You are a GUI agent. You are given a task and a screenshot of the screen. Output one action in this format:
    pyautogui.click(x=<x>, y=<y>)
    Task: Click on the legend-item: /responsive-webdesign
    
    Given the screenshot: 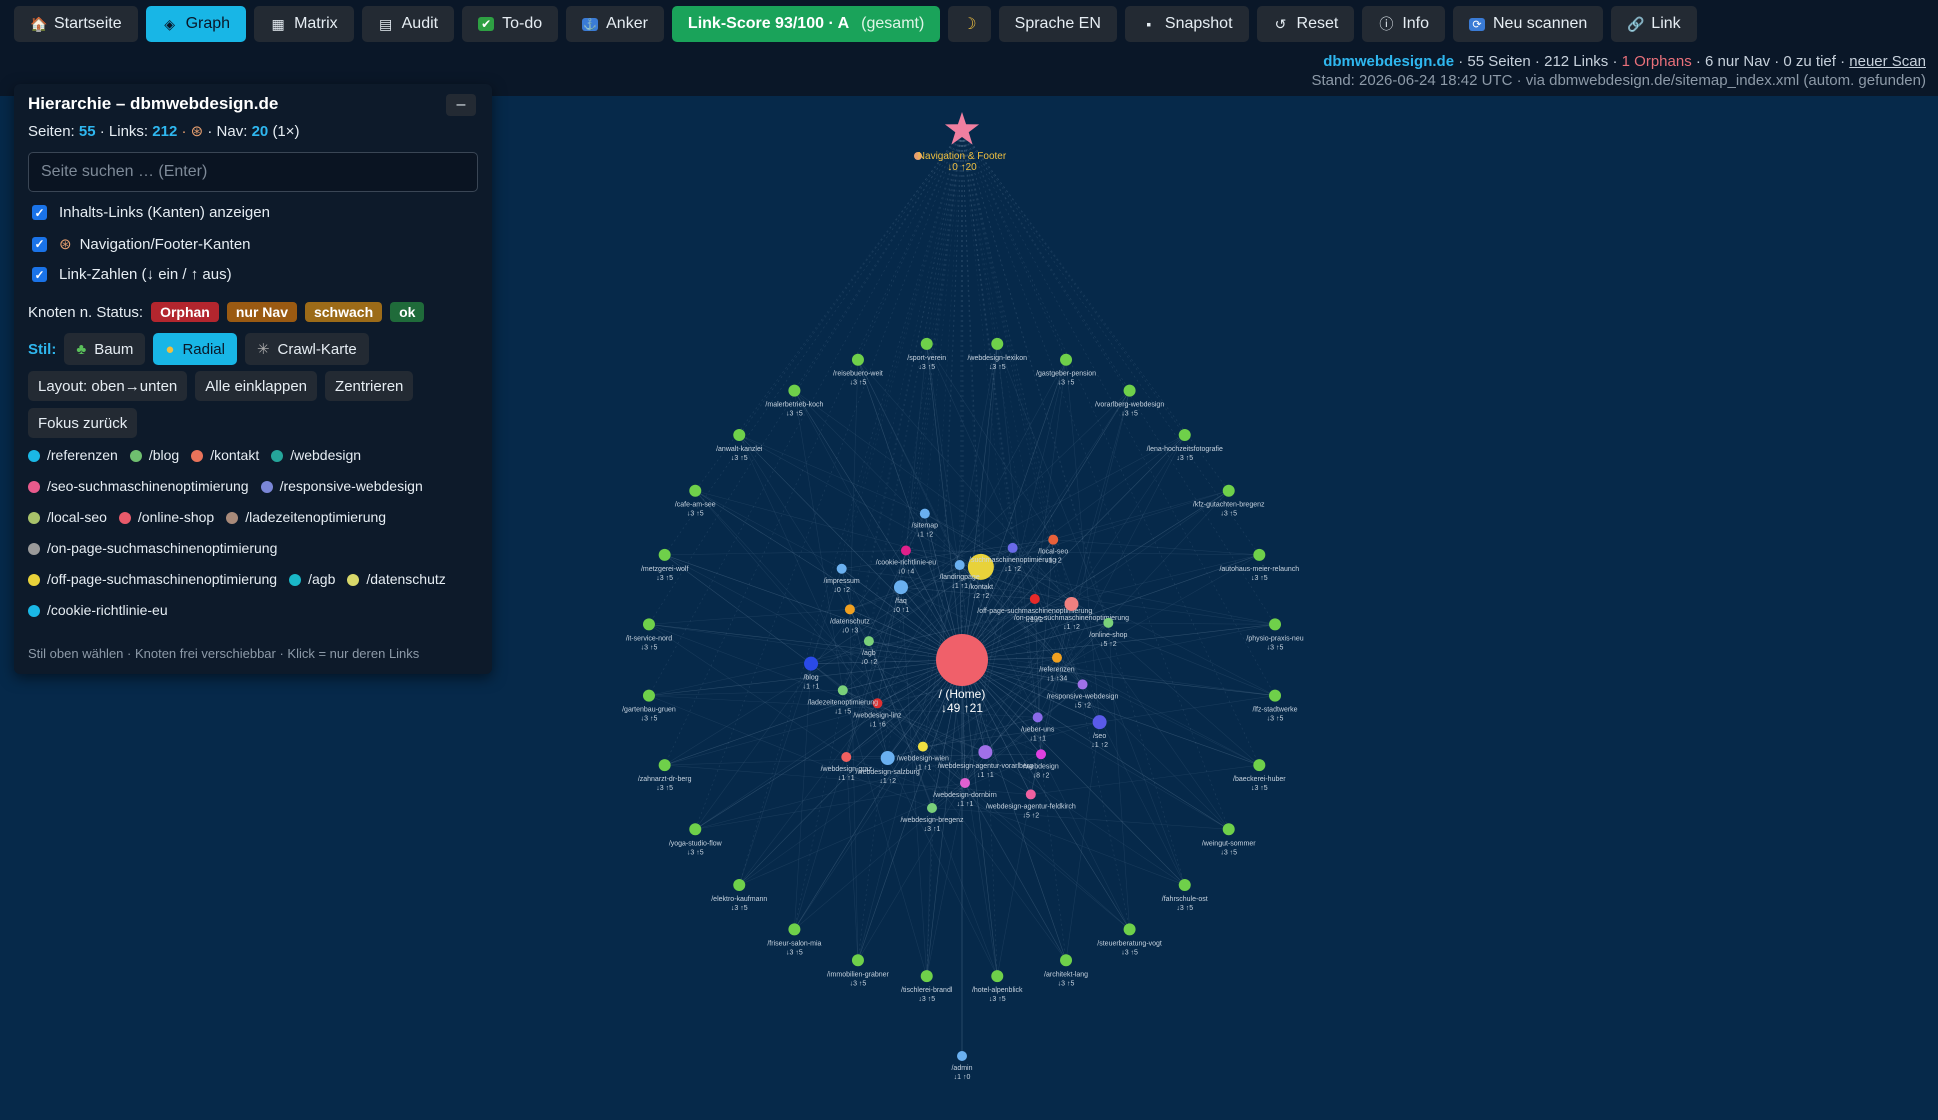 What is the action you would take?
    pyautogui.click(x=341, y=486)
    